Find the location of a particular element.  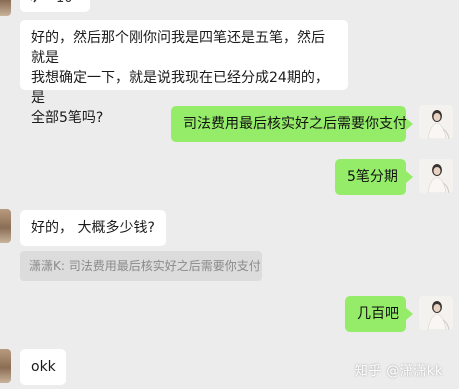

message-text: 好的， 大概多少钱? is located at coordinates (93, 228).